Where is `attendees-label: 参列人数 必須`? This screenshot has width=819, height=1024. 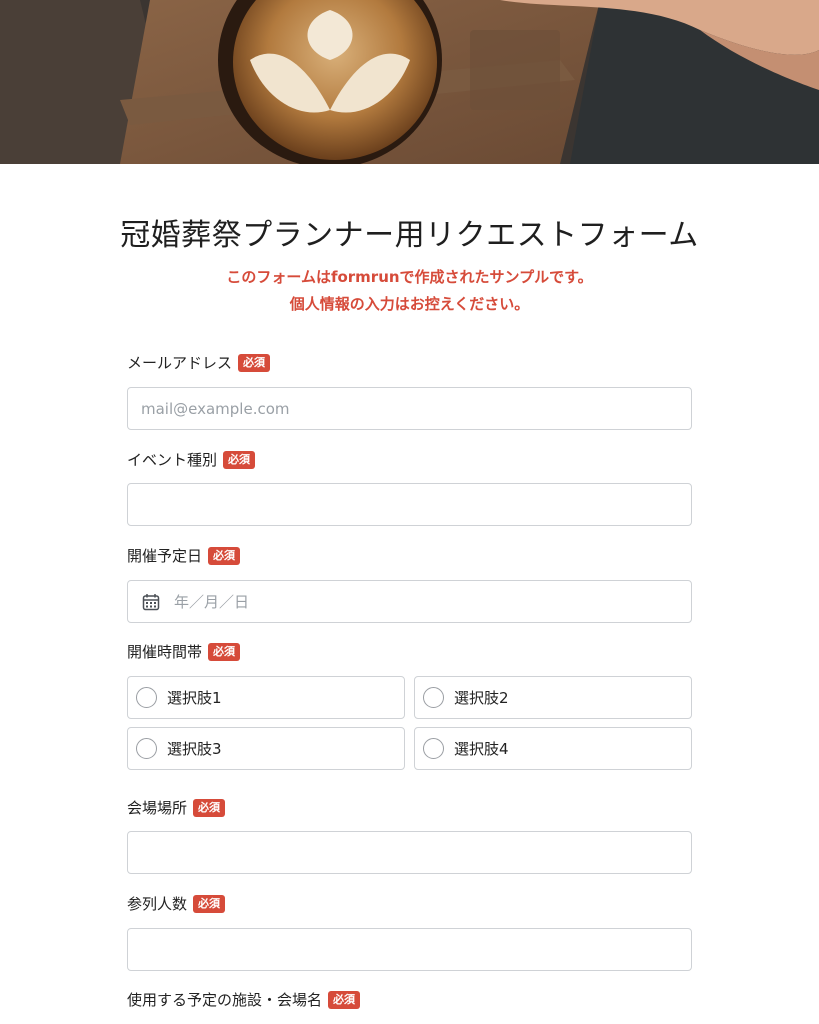 attendees-label: 参列人数 必須 is located at coordinates (176, 903).